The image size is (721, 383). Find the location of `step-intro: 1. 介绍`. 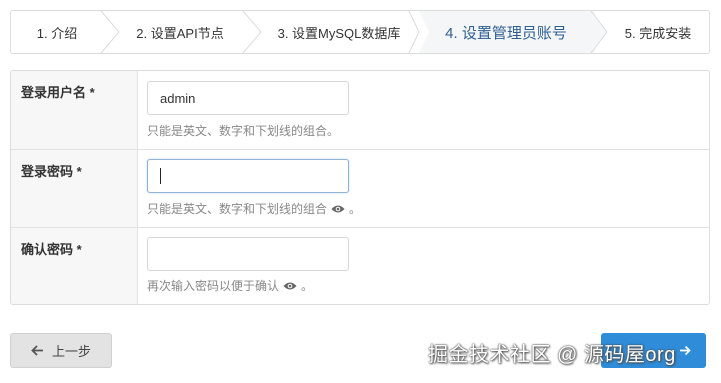

step-intro: 1. 介绍 is located at coordinates (57, 32).